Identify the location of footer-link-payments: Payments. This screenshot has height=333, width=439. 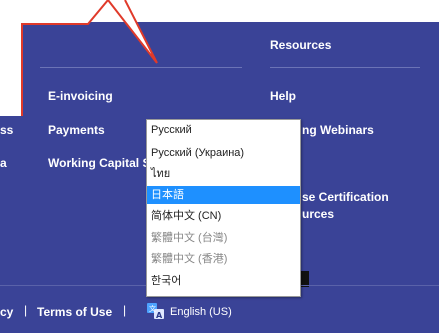
(76, 130).